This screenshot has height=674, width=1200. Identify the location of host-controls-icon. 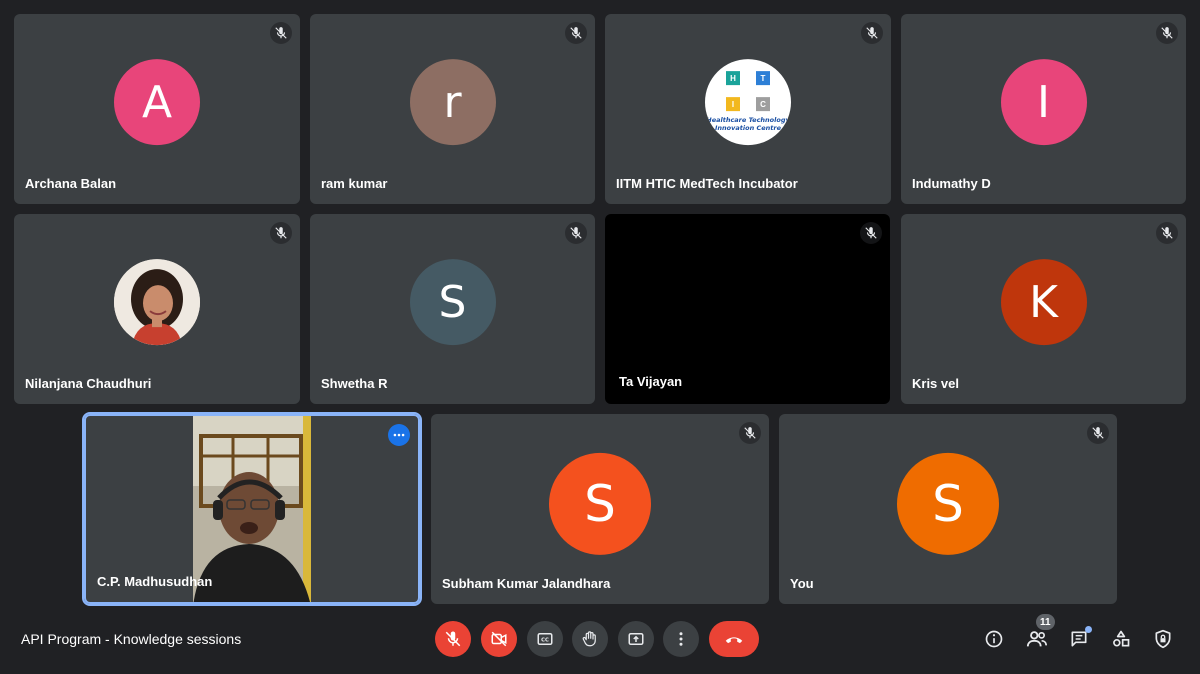
(1163, 639).